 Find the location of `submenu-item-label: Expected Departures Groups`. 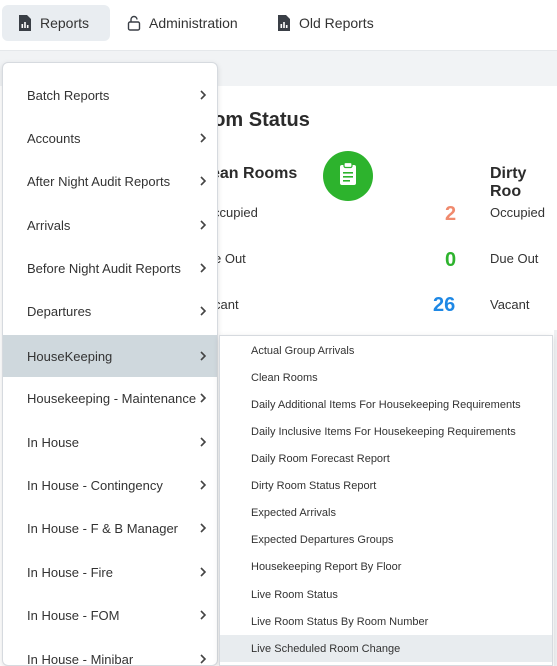

submenu-item-label: Expected Departures Groups is located at coordinates (322, 539).